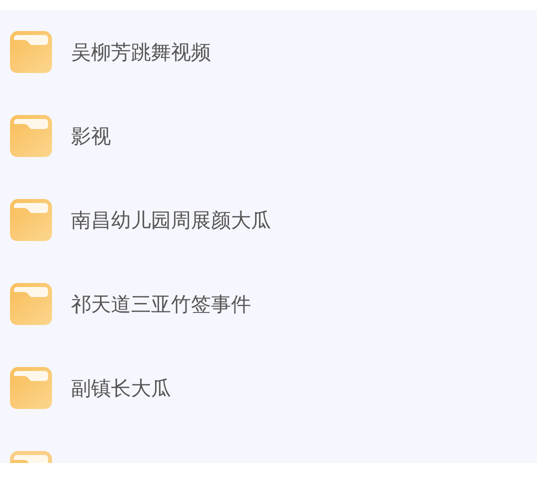 Image resolution: width=537 pixels, height=478 pixels. Describe the element at coordinates (171, 220) in the screenshot. I see `folder-name: 南昌幼儿园周展颜大瓜` at that location.